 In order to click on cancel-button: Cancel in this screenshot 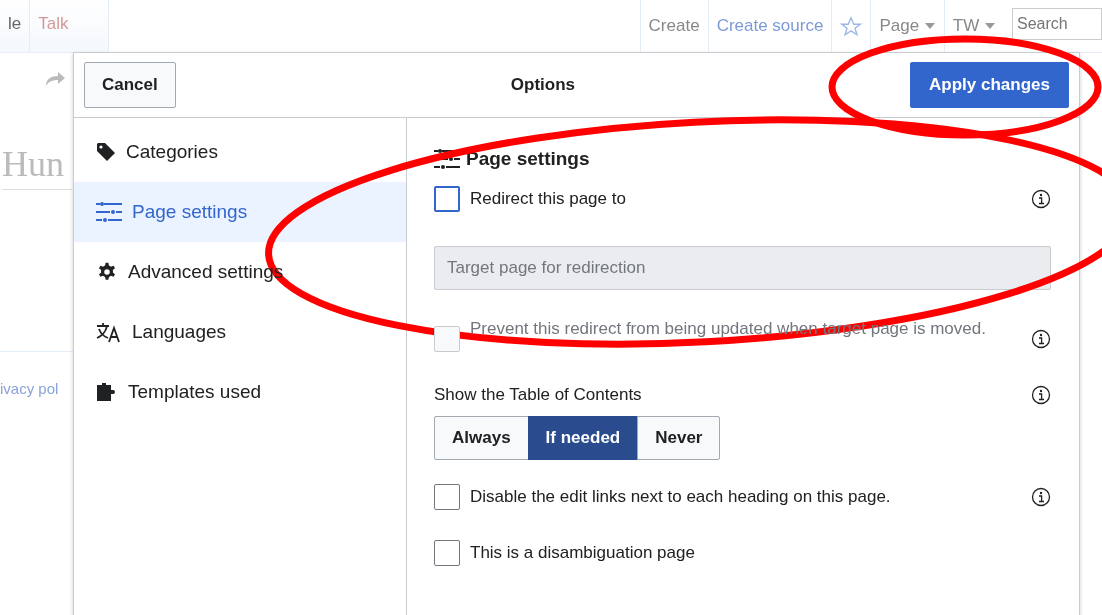, I will do `click(130, 85)`.